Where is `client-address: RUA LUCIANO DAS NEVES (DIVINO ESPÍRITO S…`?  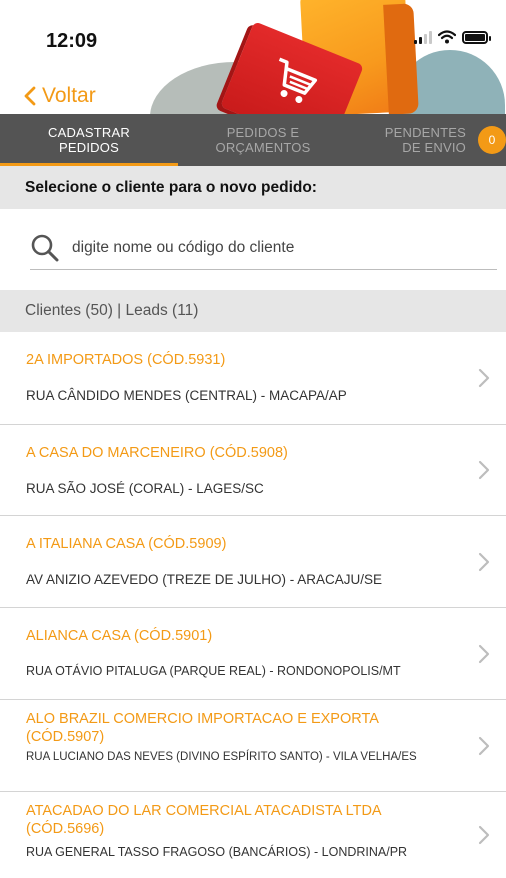 client-address: RUA LUCIANO DAS NEVES (DIVINO ESPÍRITO S… is located at coordinates (221, 757).